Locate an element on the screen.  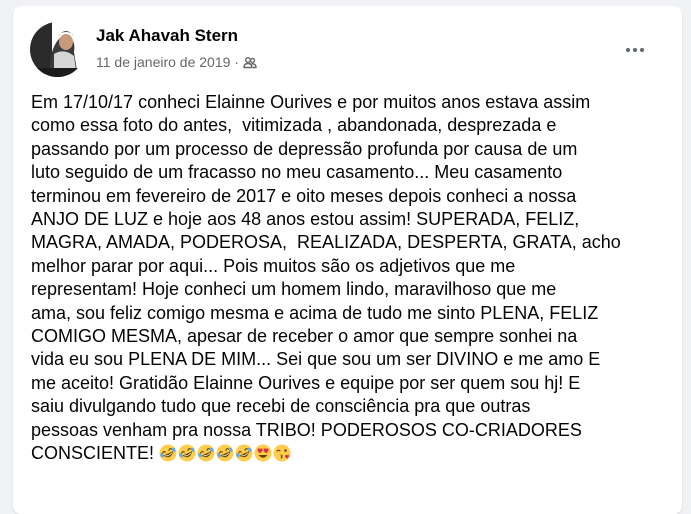
author-name-link: Jak Ahavah Stern is located at coordinates (167, 36).